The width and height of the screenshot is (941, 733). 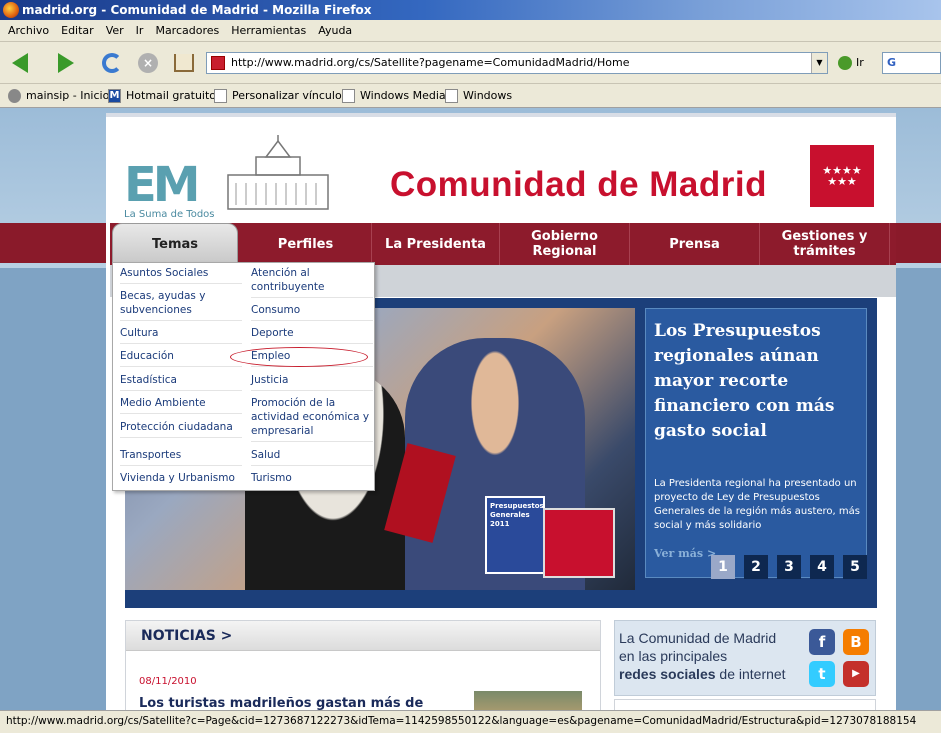 What do you see at coordinates (181, 405) in the screenshot?
I see `menu-item-medio-ambiente: Medio Ambiente` at bounding box center [181, 405].